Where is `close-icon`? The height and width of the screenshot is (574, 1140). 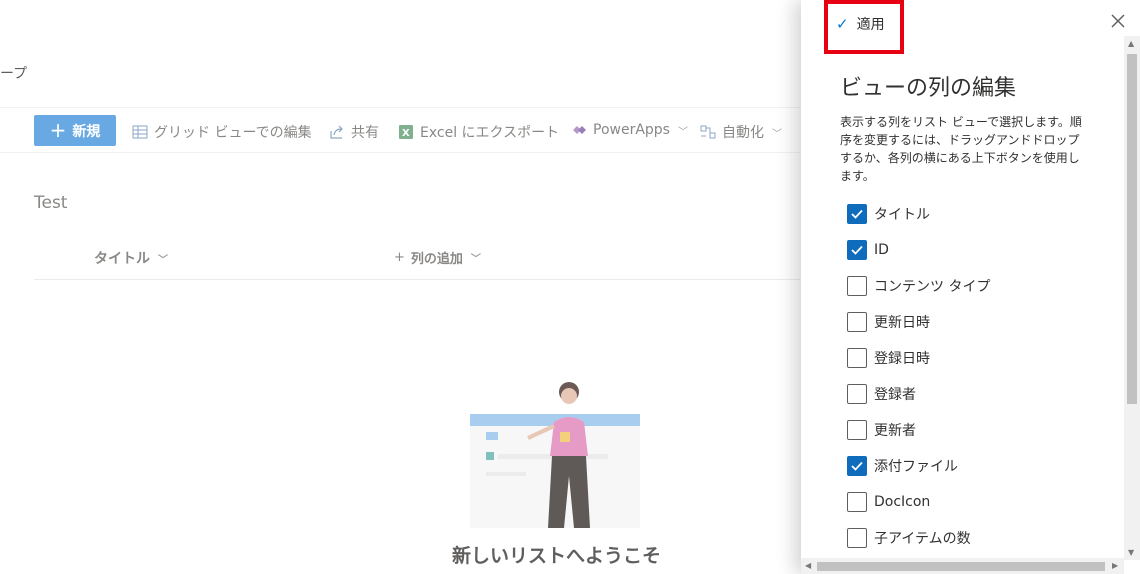
close-icon is located at coordinates (1118, 21).